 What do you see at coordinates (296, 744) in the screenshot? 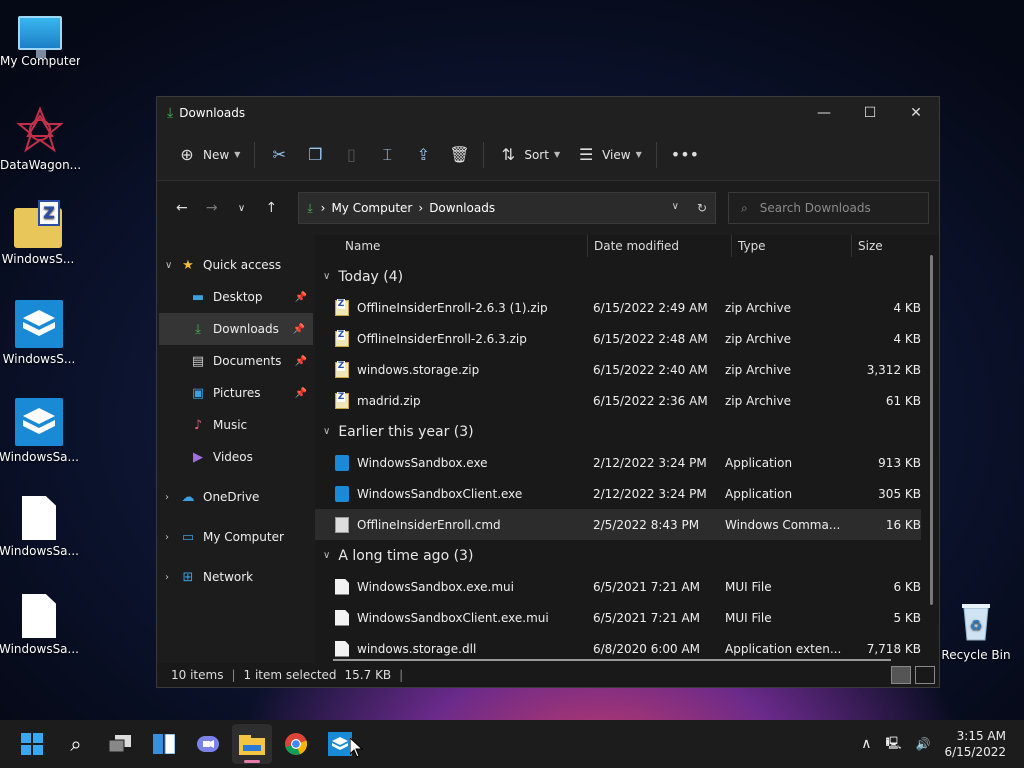
I see `chrome-taskbar-button` at bounding box center [296, 744].